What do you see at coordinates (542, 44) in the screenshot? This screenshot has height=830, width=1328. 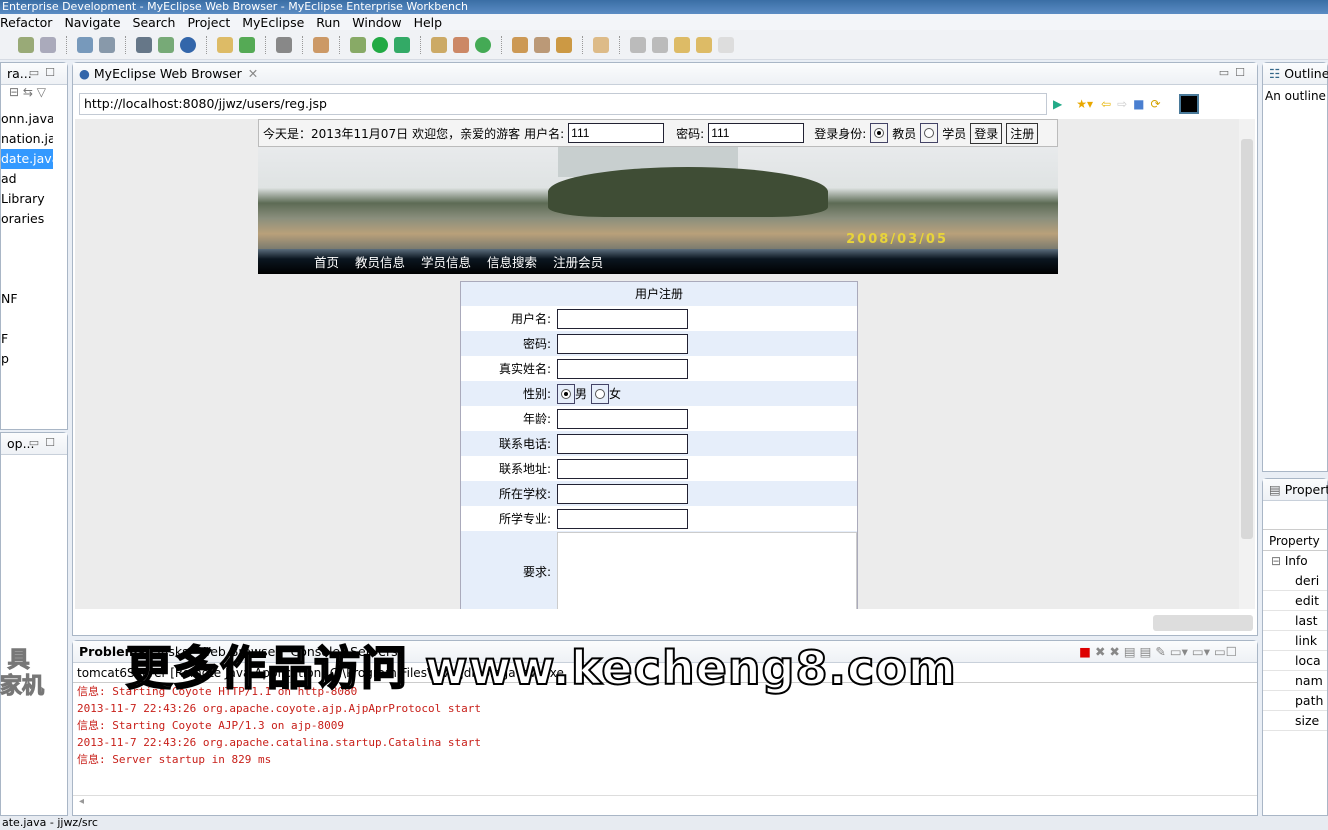 I see `hammer-icon` at bounding box center [542, 44].